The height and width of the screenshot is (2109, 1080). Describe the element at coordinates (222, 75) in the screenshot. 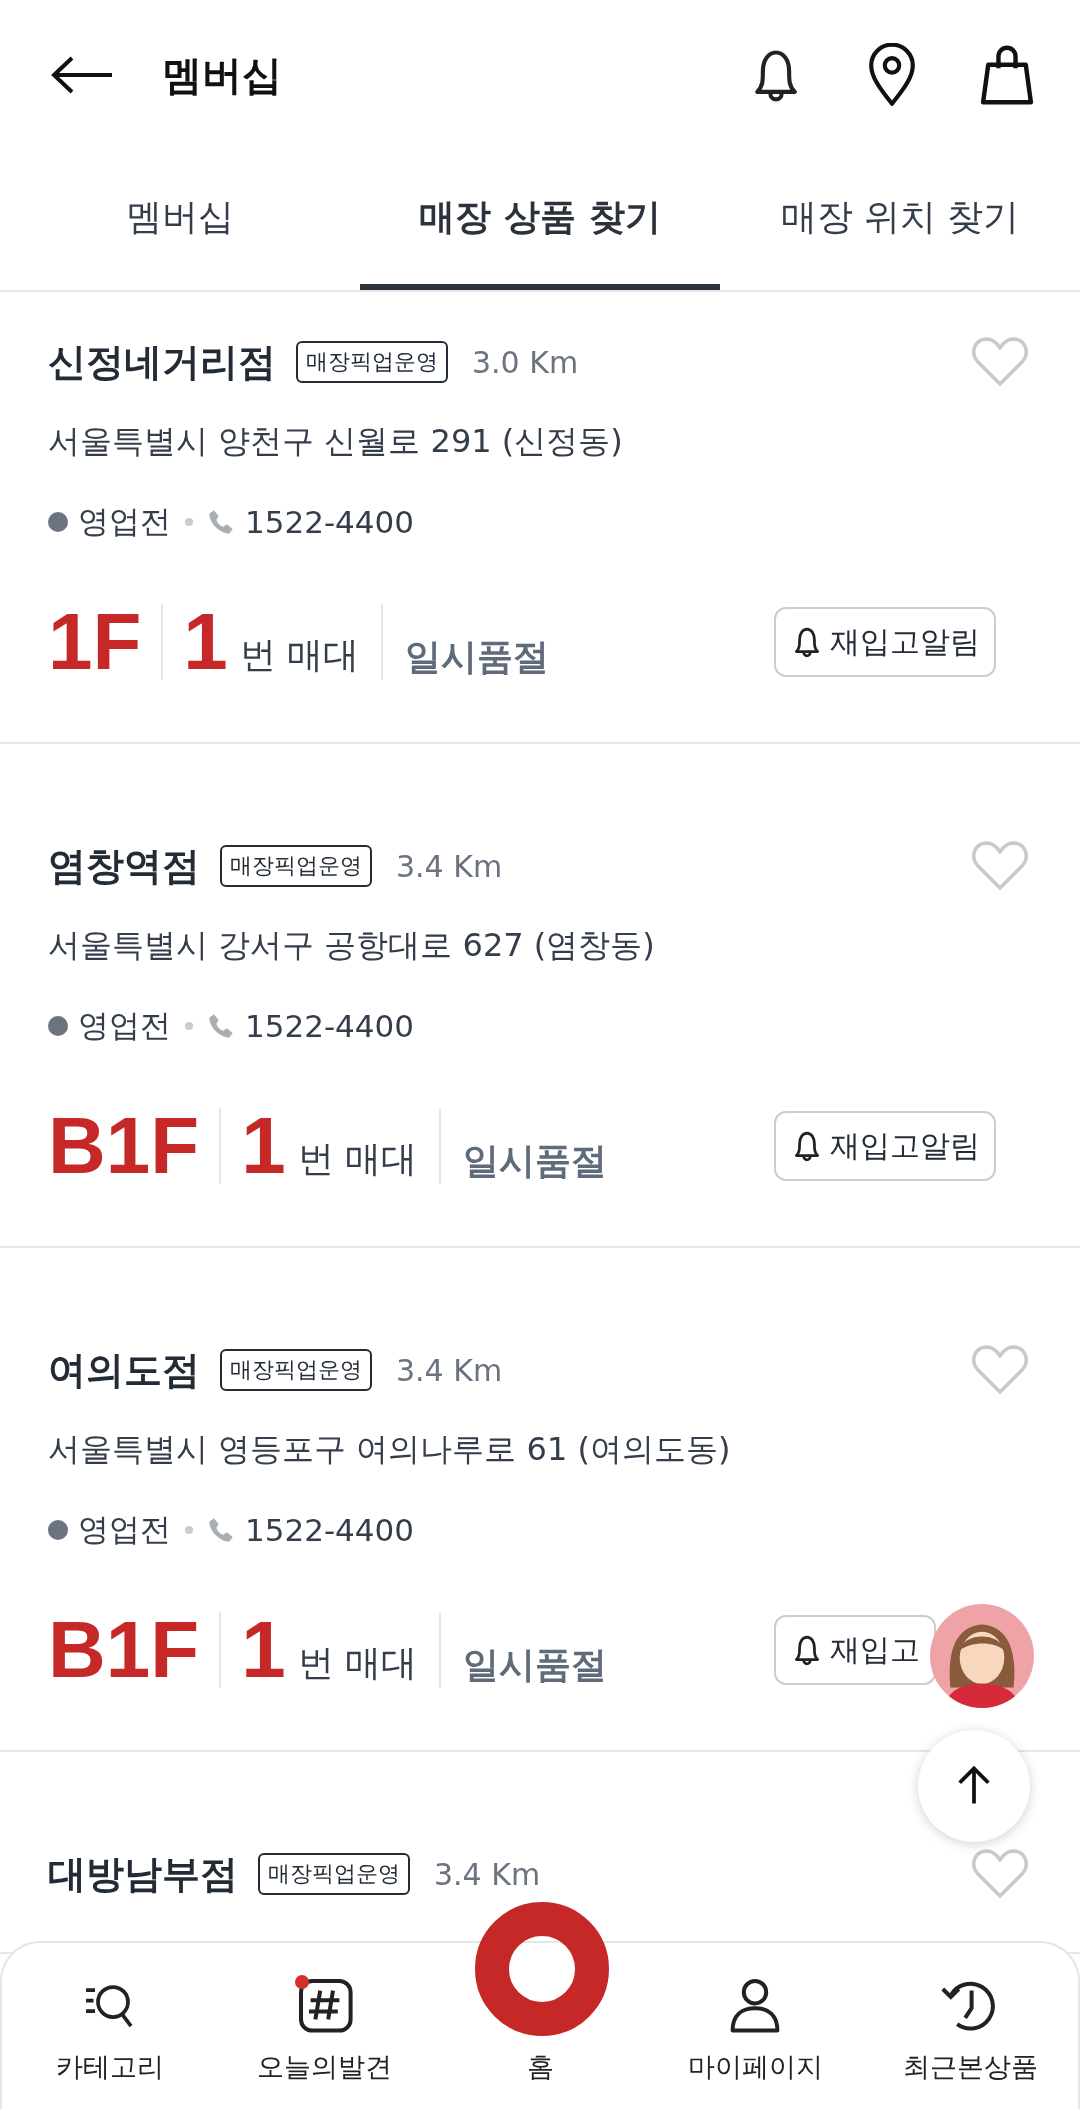

I see `page-title: 멤버십` at that location.